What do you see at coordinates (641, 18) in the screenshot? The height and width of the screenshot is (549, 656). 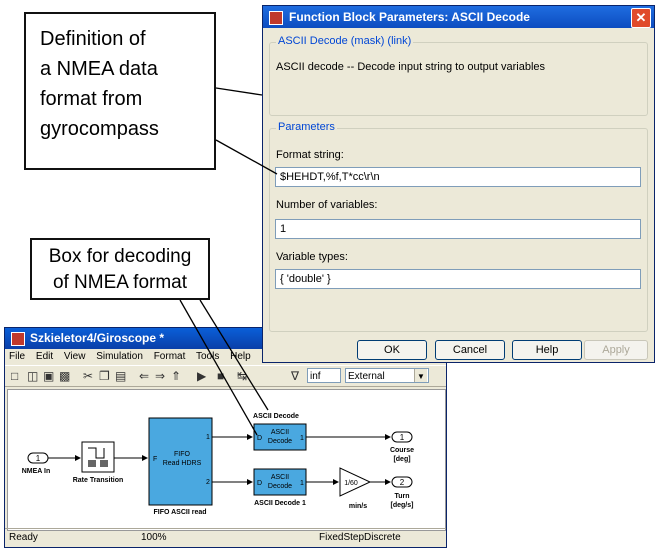 I see `close-icon: ✕` at bounding box center [641, 18].